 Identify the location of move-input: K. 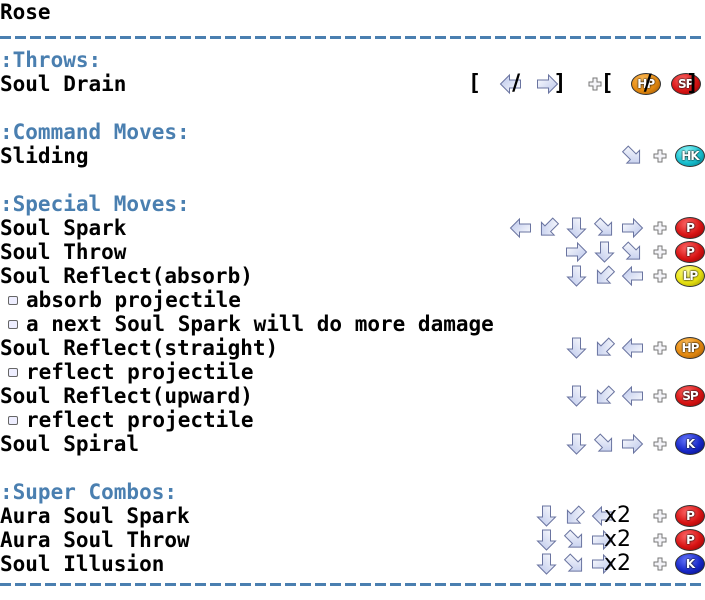
(634, 444).